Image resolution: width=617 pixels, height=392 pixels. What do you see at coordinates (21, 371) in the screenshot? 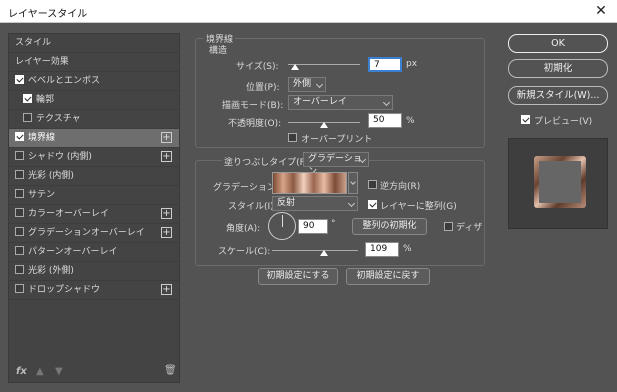
I see `fx-icon: fx` at bounding box center [21, 371].